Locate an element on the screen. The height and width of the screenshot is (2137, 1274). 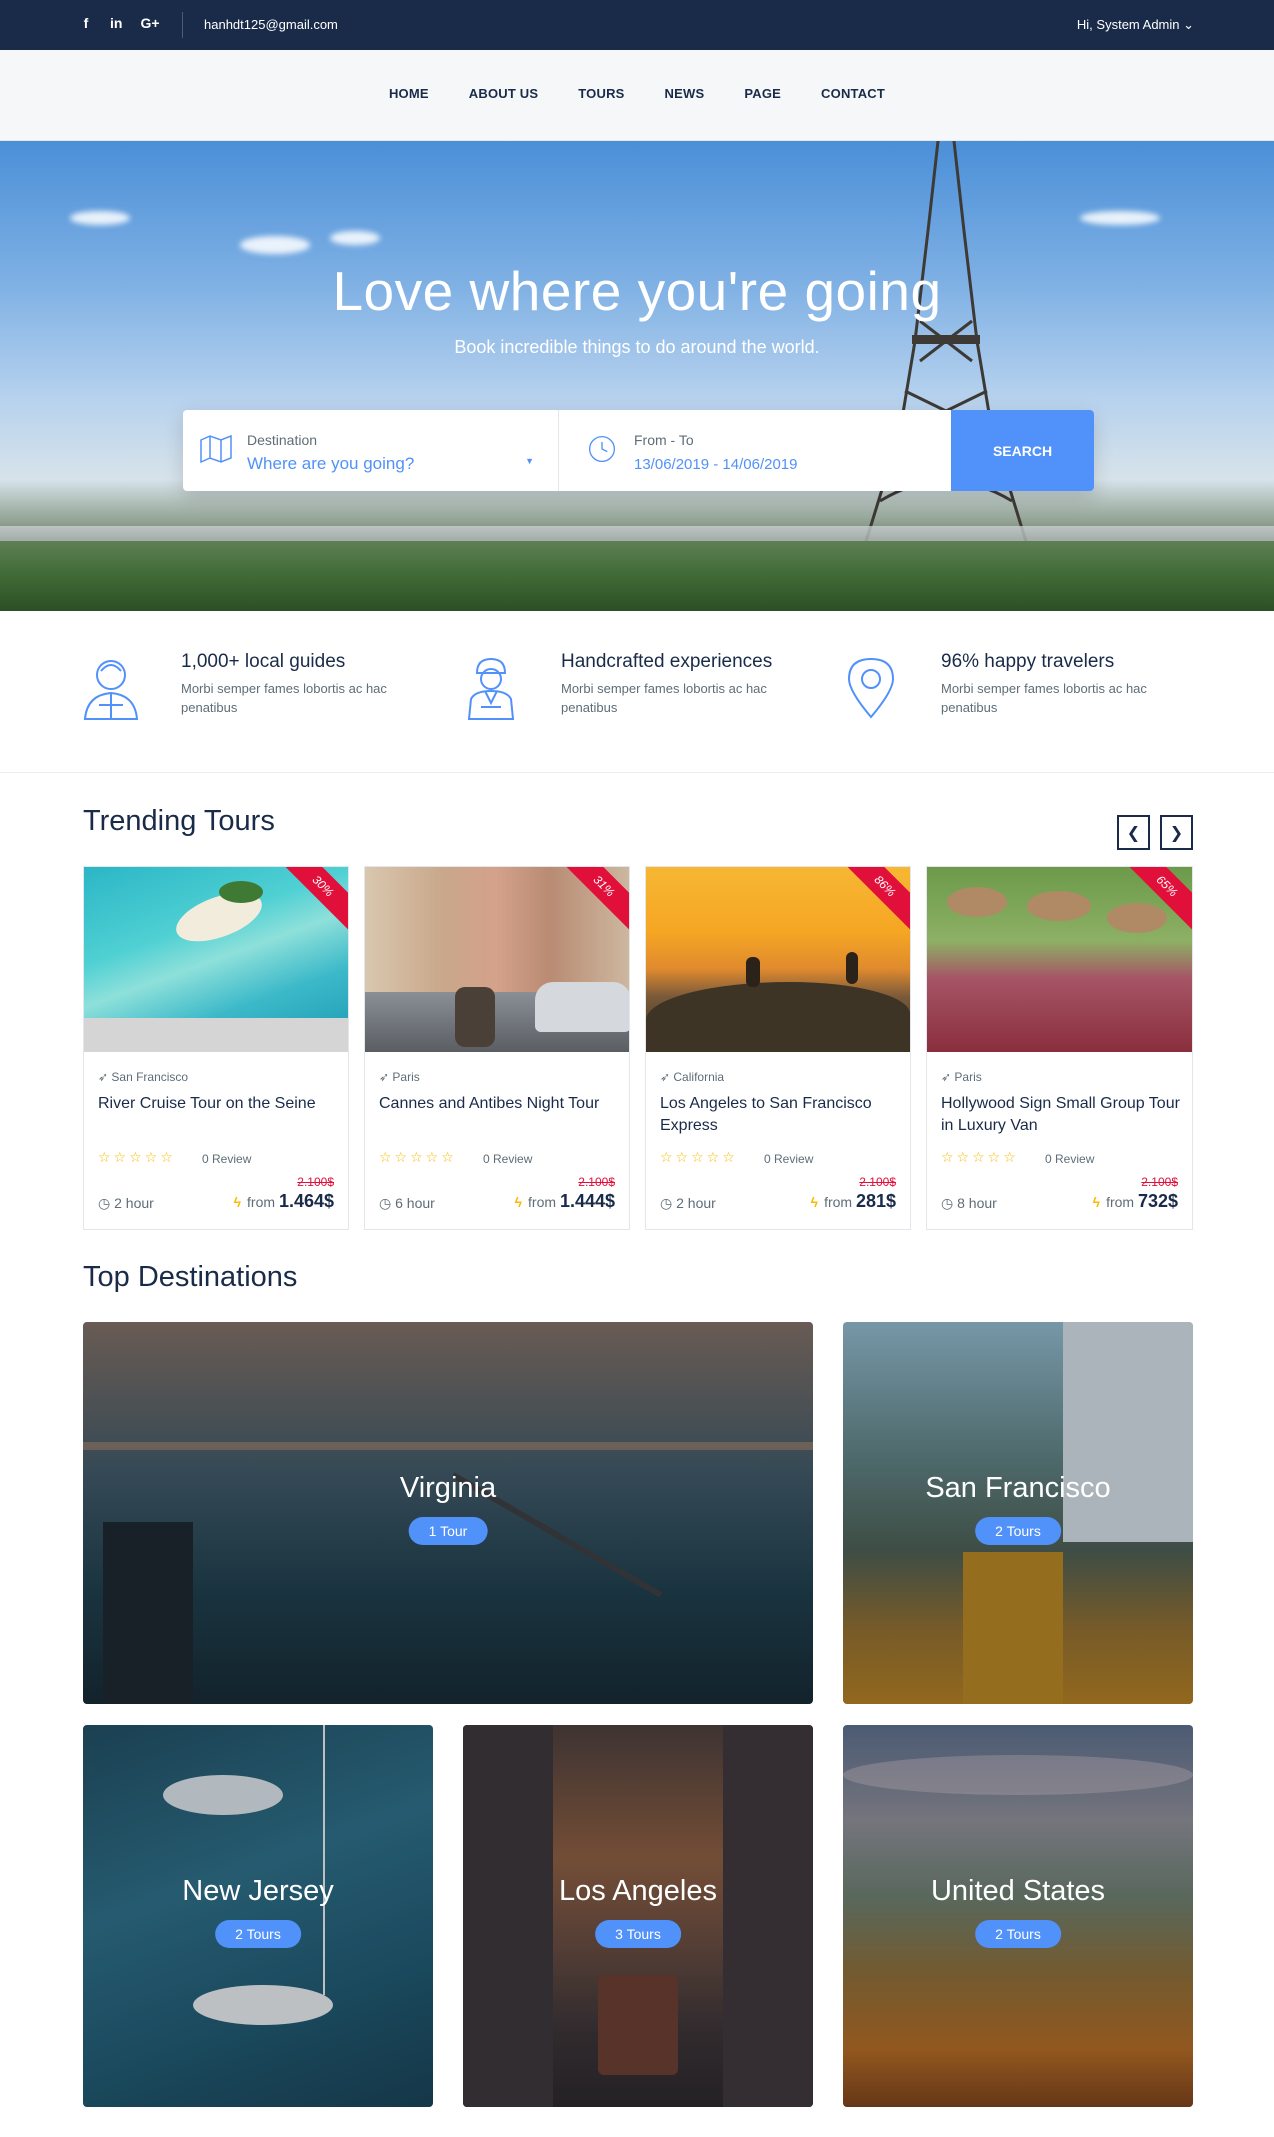
tour-name: River Cruise Tour on the Seine is located at coordinates (218, 1104).